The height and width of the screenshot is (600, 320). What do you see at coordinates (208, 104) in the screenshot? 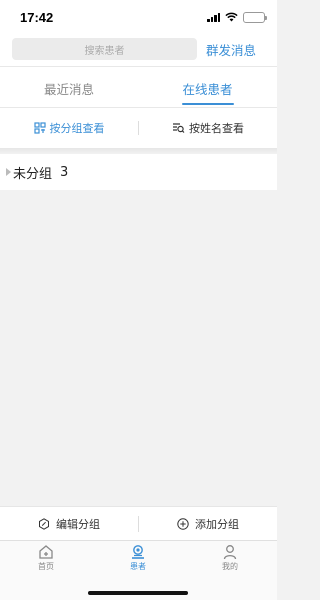
I see `active-tab-indicator` at bounding box center [208, 104].